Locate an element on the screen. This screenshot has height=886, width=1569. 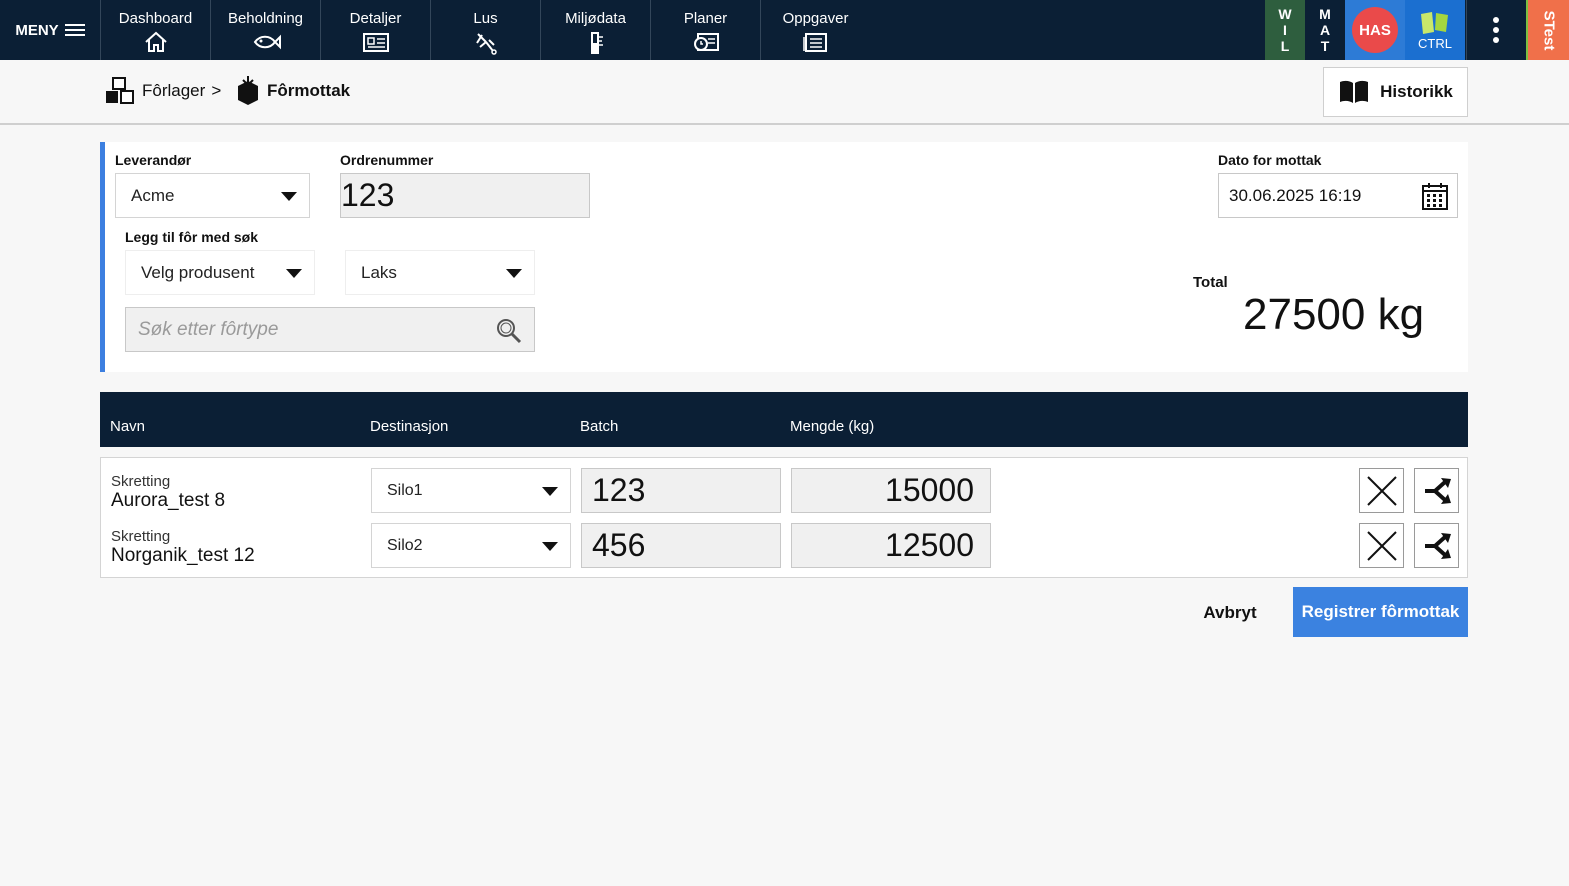
feed-type-search-input: Søk etter fôrtype is located at coordinates (330, 329).